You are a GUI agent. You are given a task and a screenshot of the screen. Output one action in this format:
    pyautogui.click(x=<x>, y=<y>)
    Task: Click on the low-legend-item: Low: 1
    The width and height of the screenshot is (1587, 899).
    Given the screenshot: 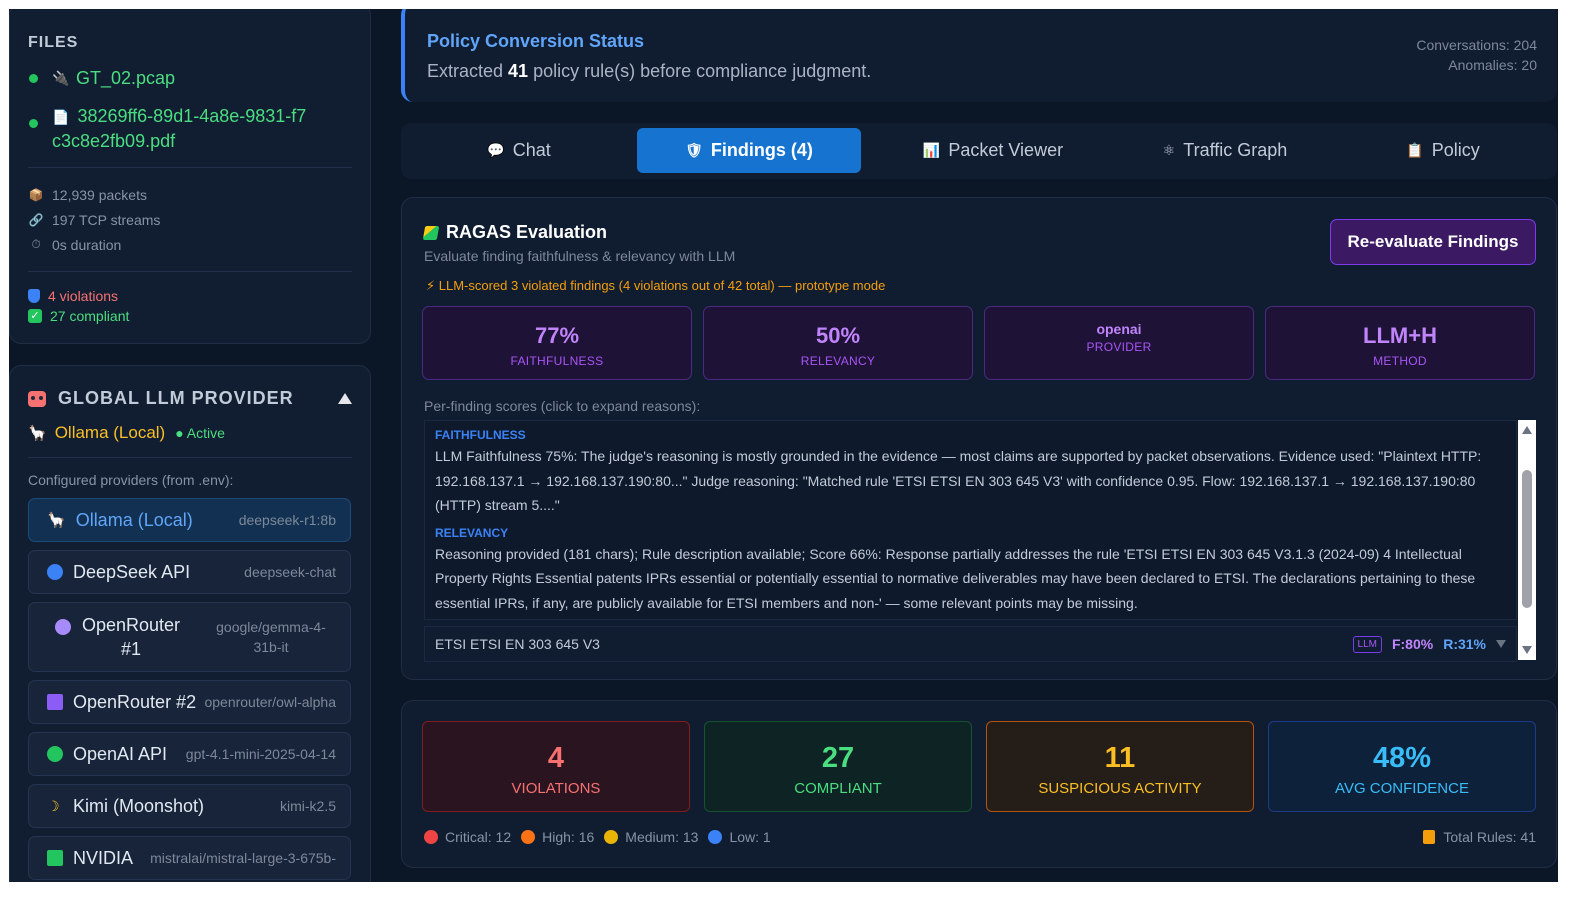 What is the action you would take?
    pyautogui.click(x=739, y=837)
    